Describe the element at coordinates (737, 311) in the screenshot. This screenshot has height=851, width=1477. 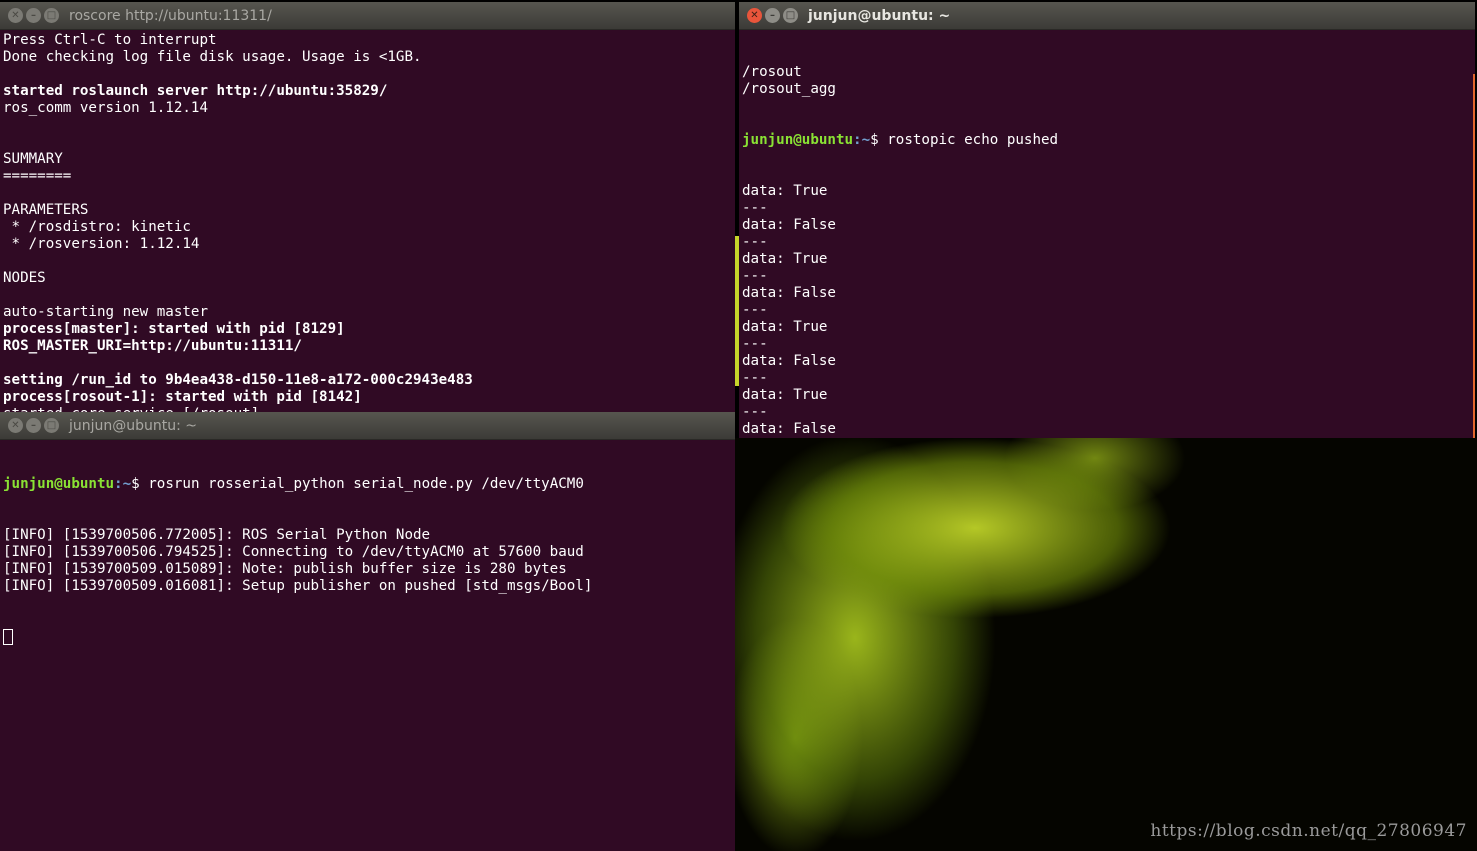
I see `window-edge-highlight` at that location.